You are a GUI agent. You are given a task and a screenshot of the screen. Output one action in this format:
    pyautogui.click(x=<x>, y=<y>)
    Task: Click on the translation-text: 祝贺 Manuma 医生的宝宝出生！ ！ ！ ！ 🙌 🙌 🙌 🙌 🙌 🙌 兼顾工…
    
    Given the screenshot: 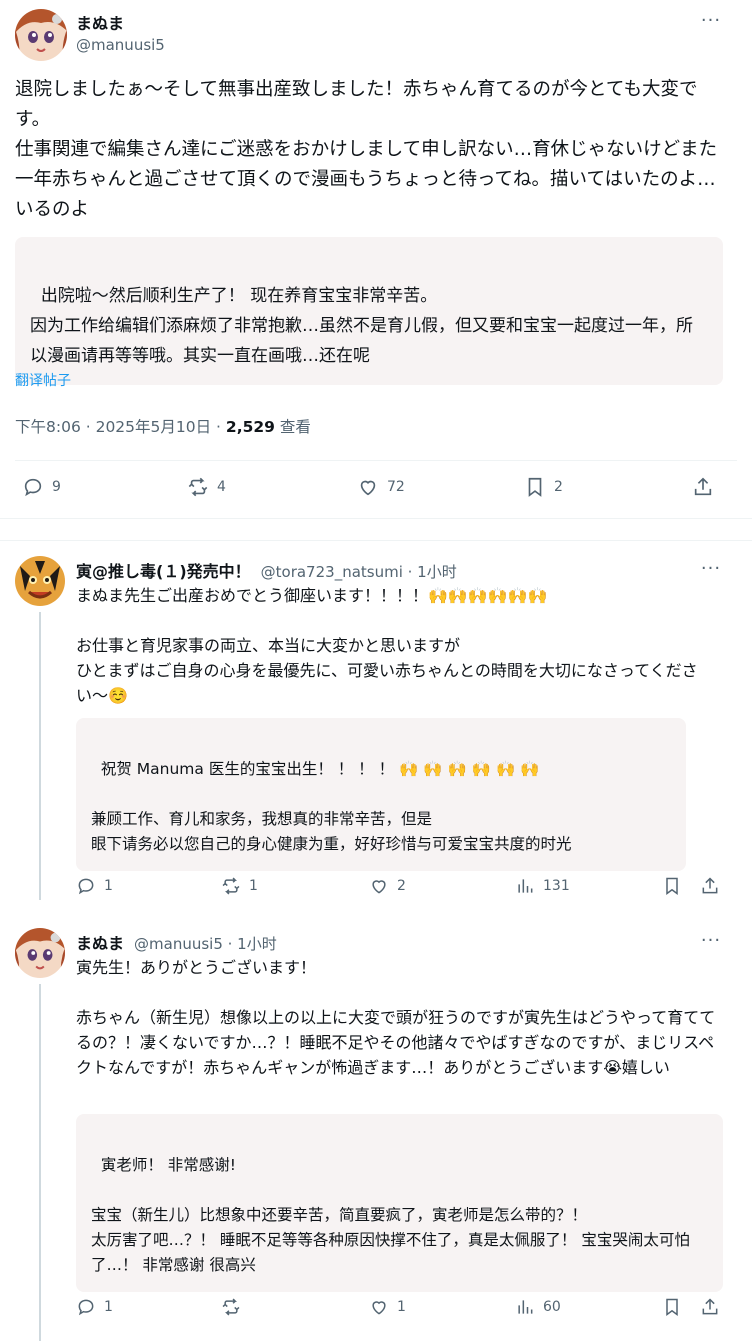 What is the action you would take?
    pyautogui.click(x=331, y=806)
    